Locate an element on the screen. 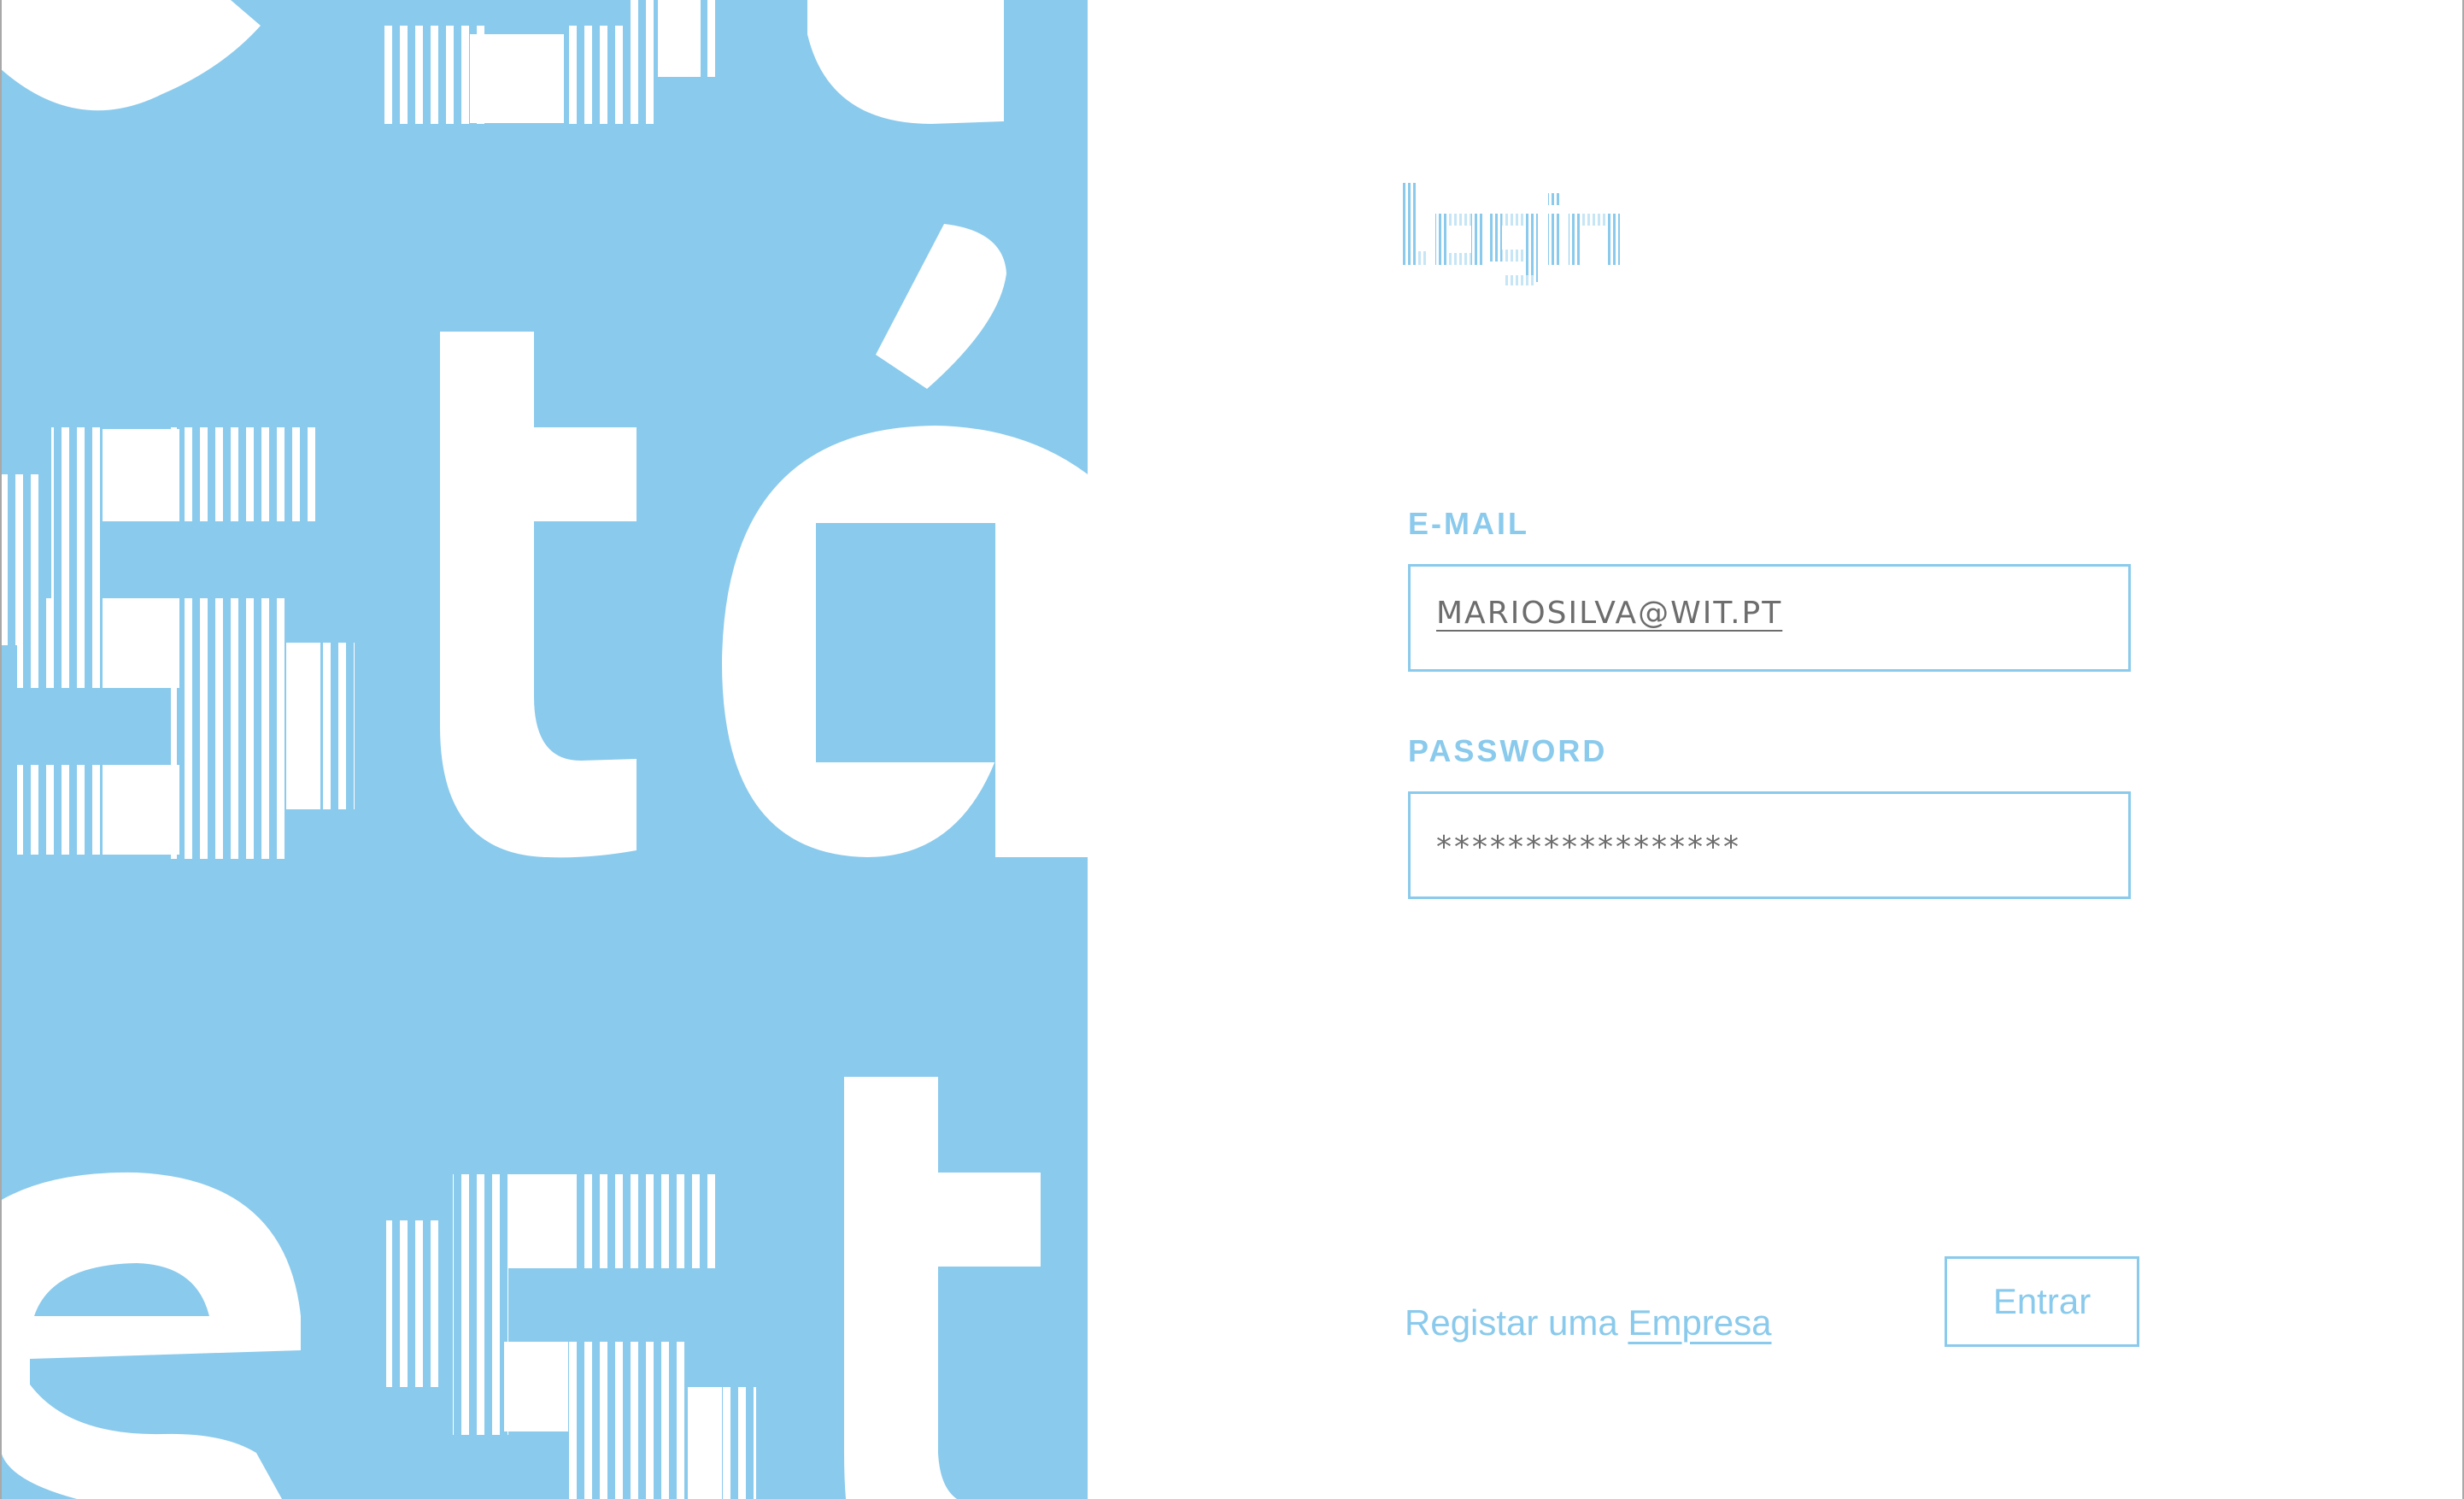 The height and width of the screenshot is (1499, 2464). striped-letter-s-top is located at coordinates (551, 62).